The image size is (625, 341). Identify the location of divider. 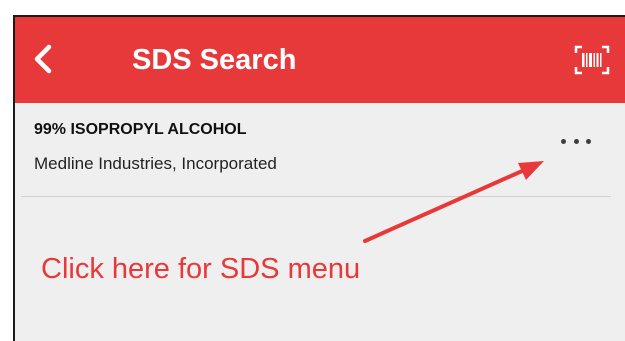
(316, 196).